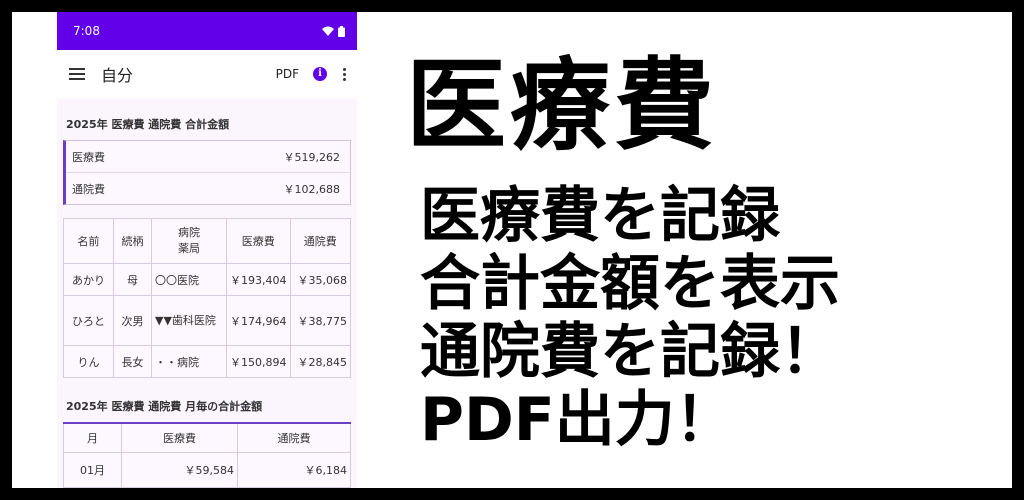 This screenshot has height=500, width=1024. Describe the element at coordinates (287, 74) in the screenshot. I see `pdf-button: PDF` at that location.